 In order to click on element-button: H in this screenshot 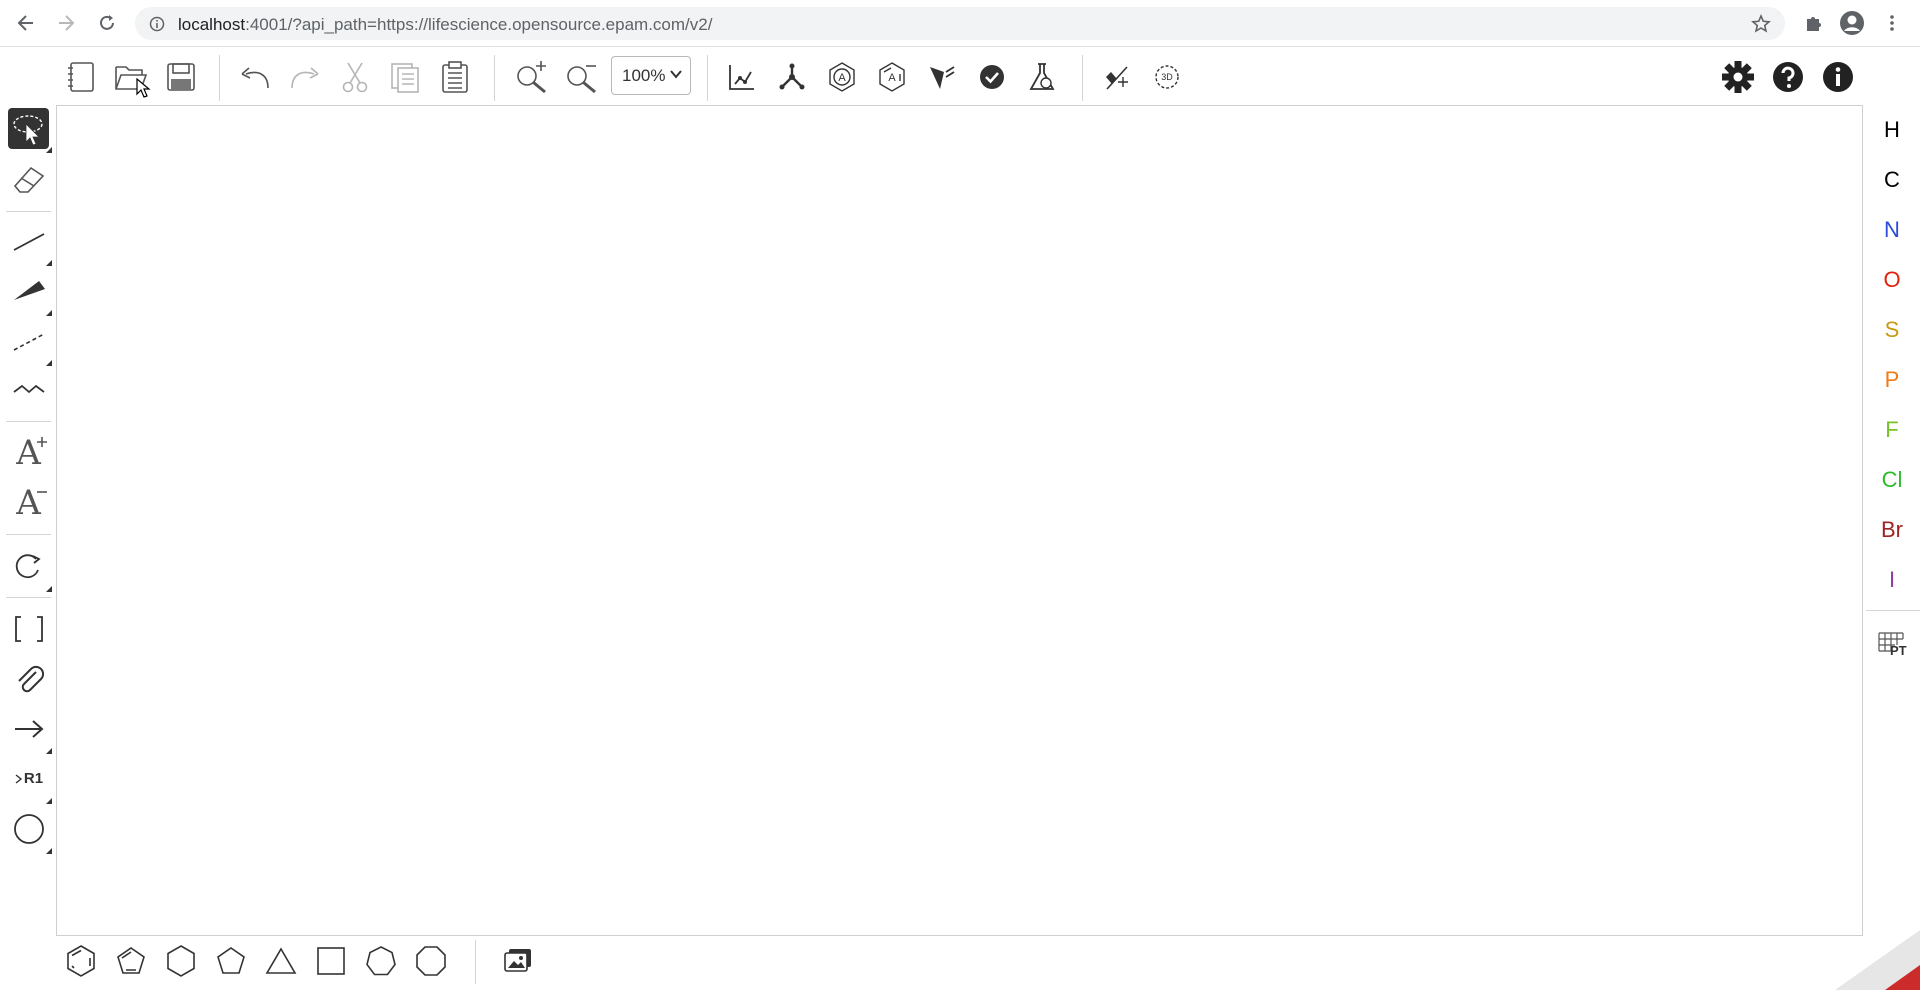, I will do `click(1892, 130)`.